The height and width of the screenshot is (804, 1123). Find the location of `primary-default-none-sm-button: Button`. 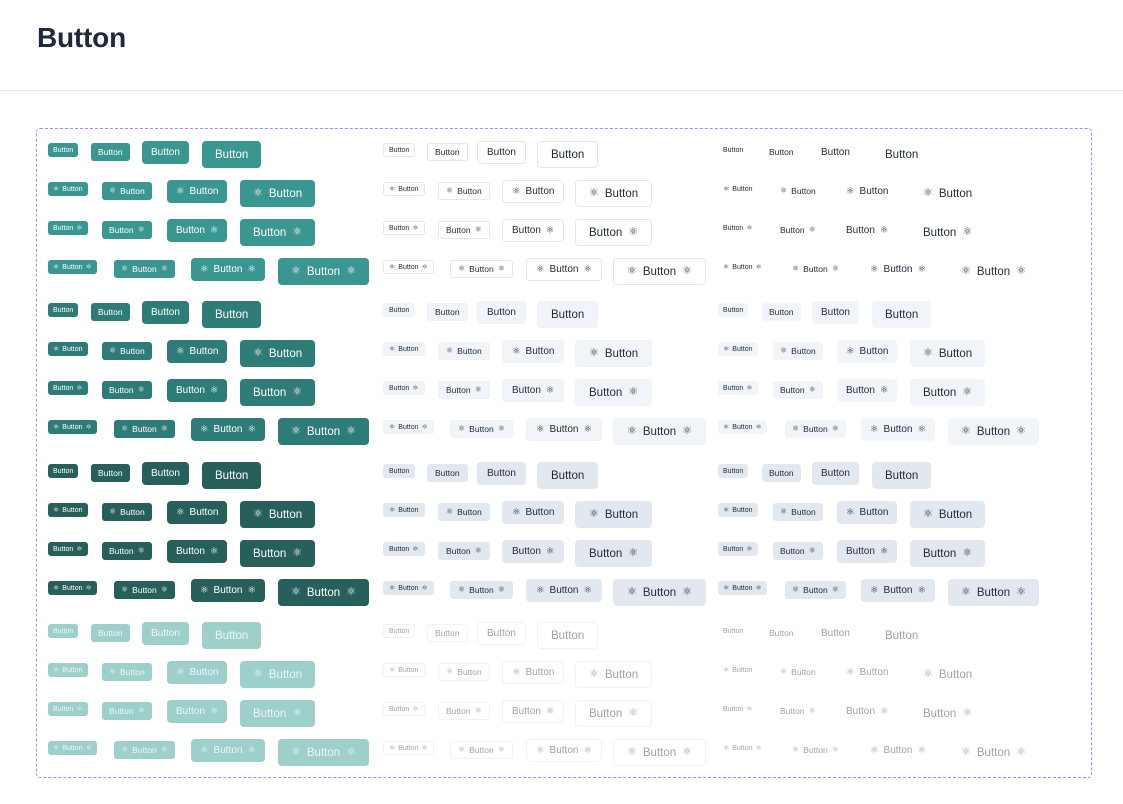

primary-default-none-sm-button: Button is located at coordinates (110, 152).